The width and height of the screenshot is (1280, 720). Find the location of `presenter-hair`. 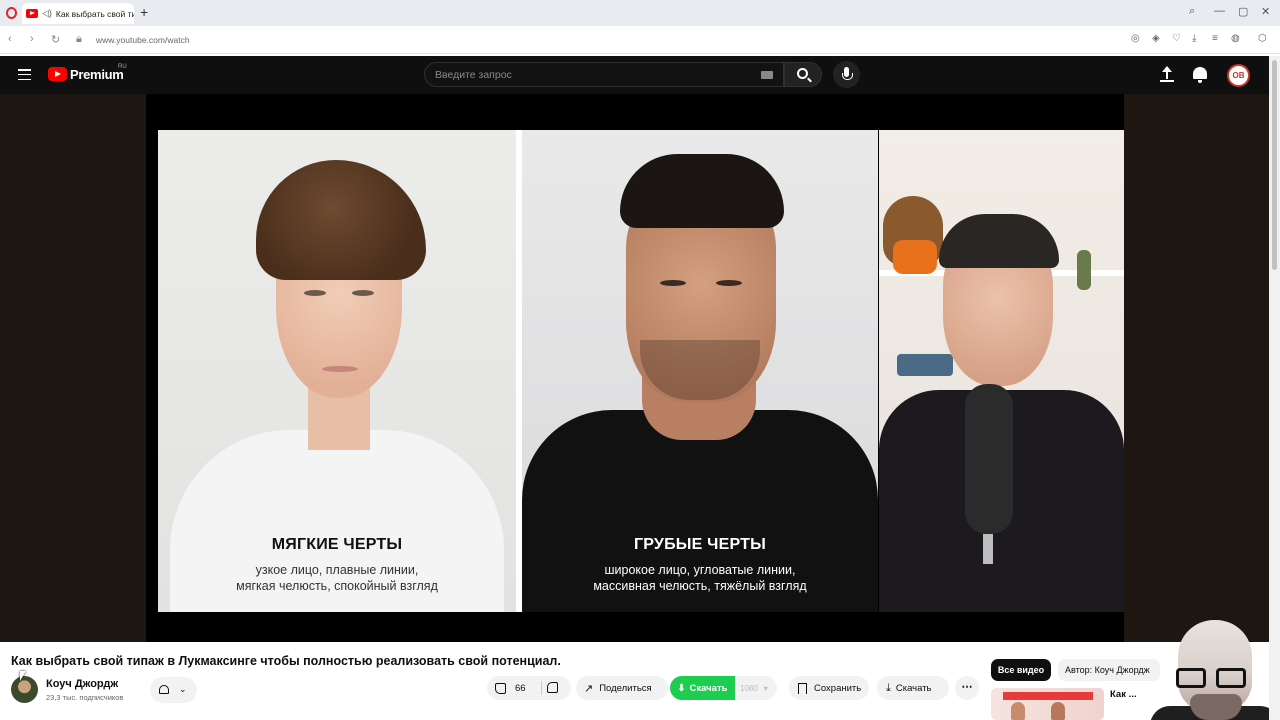

presenter-hair is located at coordinates (999, 241).